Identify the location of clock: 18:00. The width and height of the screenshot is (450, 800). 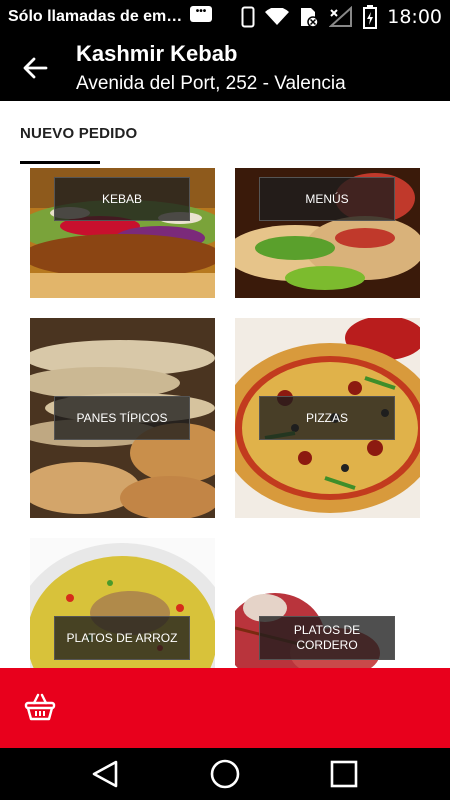
(414, 16).